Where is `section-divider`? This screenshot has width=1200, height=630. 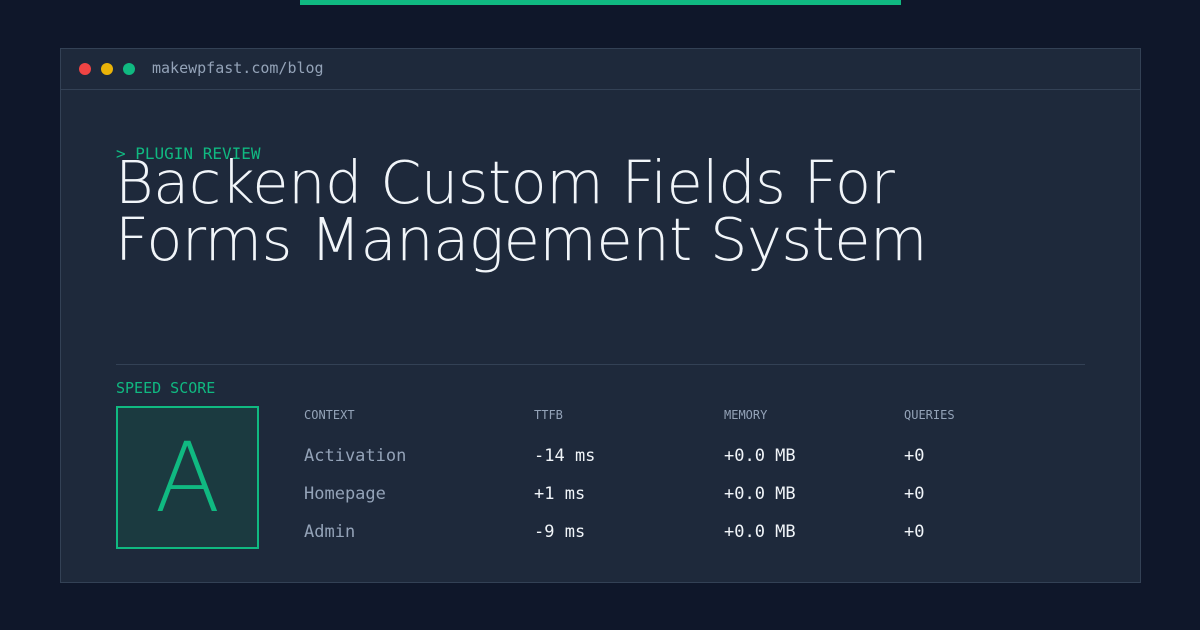
section-divider is located at coordinates (600, 364).